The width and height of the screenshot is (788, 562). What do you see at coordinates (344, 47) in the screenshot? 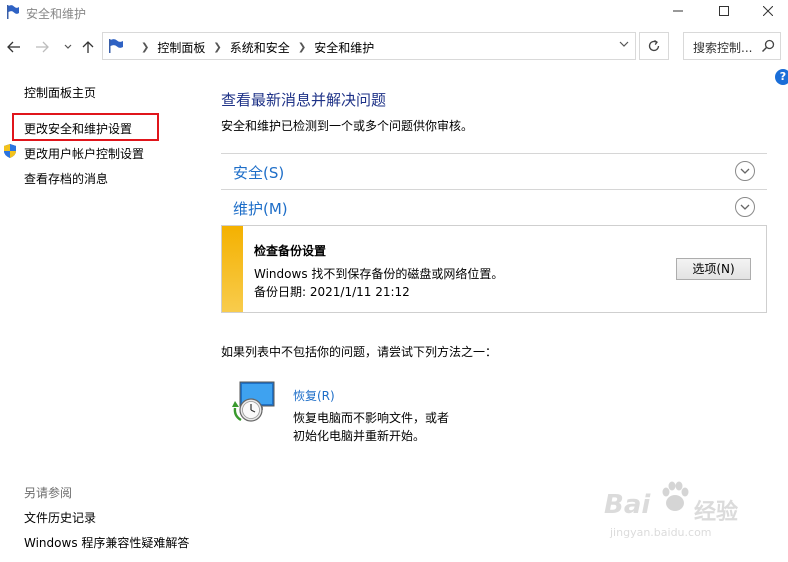
I see `breadcrumb-security-maintenance: 安全和维护` at bounding box center [344, 47].